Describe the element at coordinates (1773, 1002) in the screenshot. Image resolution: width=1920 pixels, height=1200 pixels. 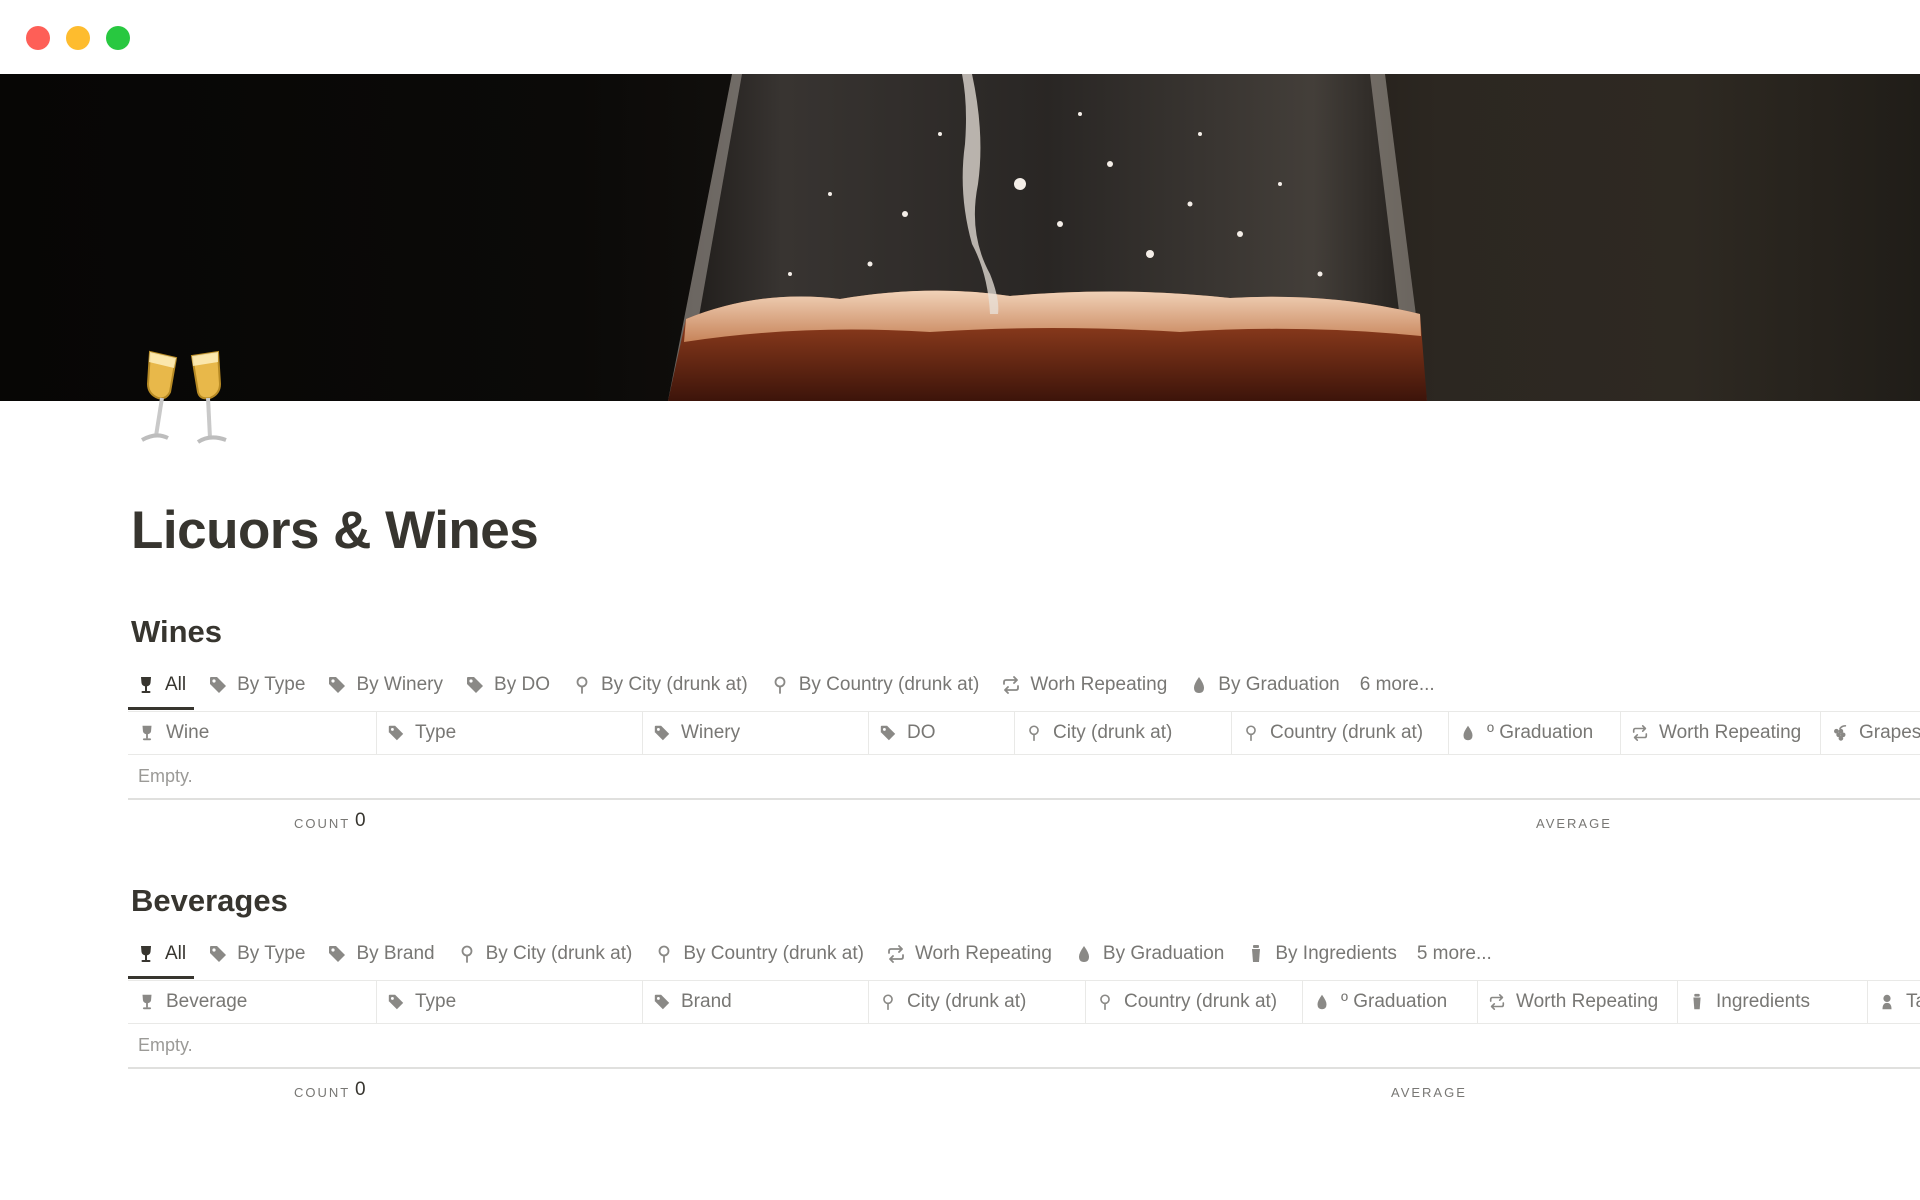
I see `column-header-ingredients: Ingredients` at that location.